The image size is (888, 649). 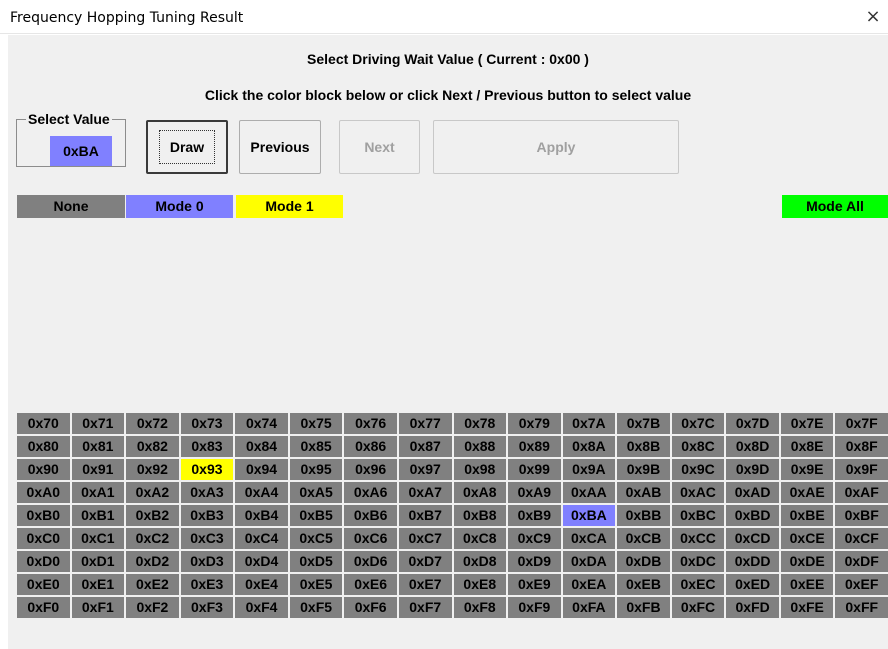 What do you see at coordinates (480, 607) in the screenshot?
I see `value-cell: 0xF8` at bounding box center [480, 607].